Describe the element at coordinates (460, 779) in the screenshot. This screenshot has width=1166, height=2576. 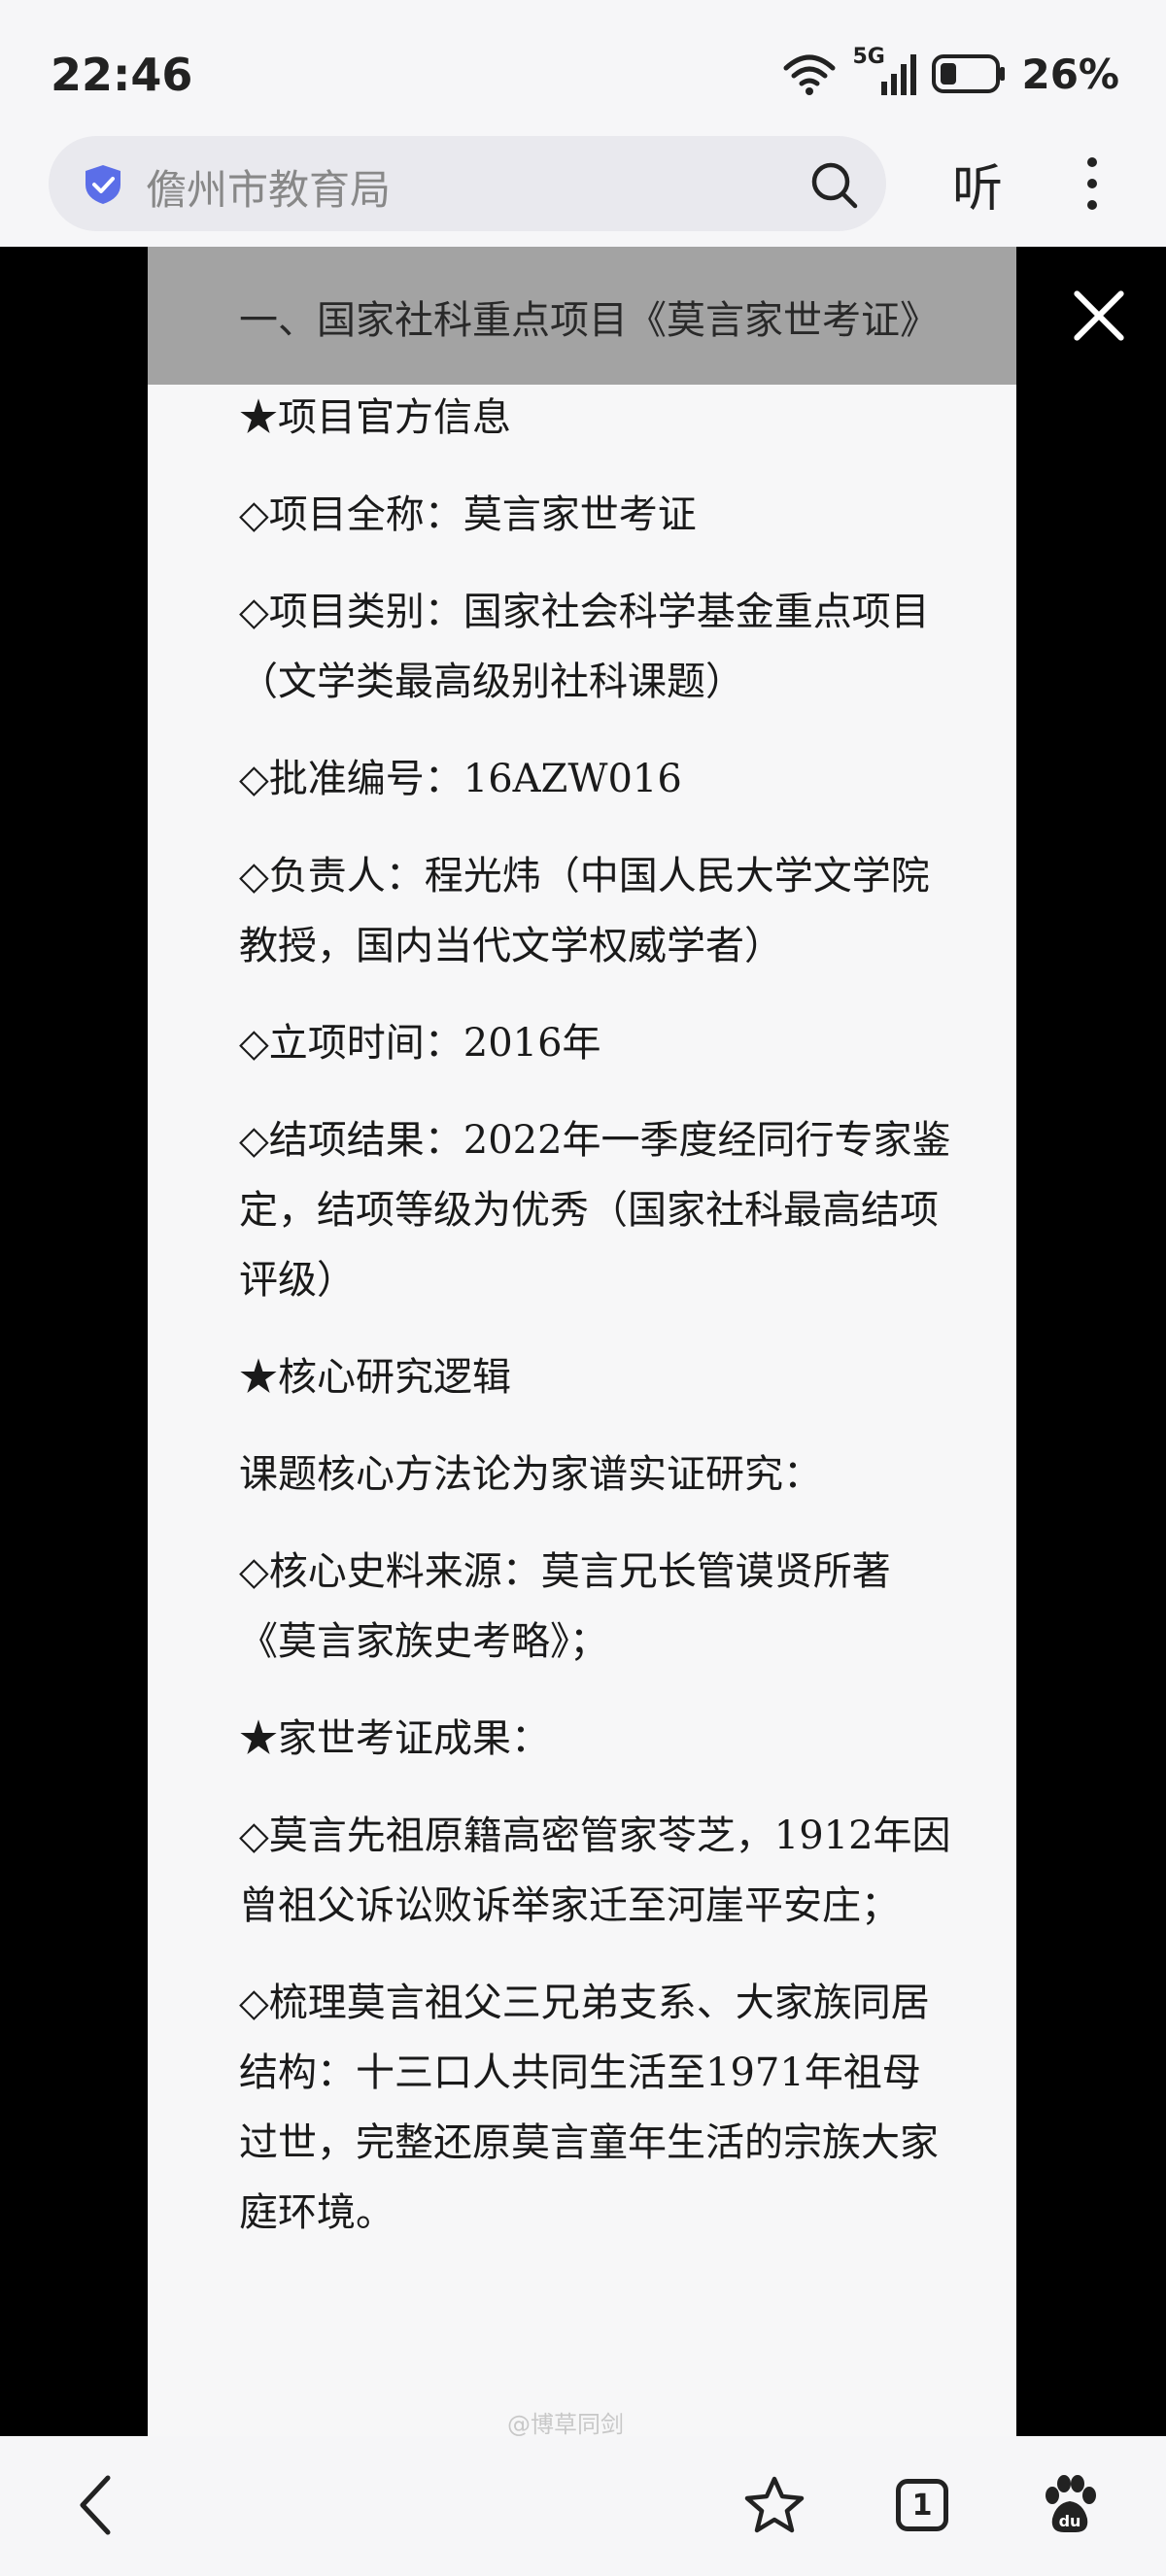
I see `article-paragraph: ◇批准编号：16AZW016` at that location.